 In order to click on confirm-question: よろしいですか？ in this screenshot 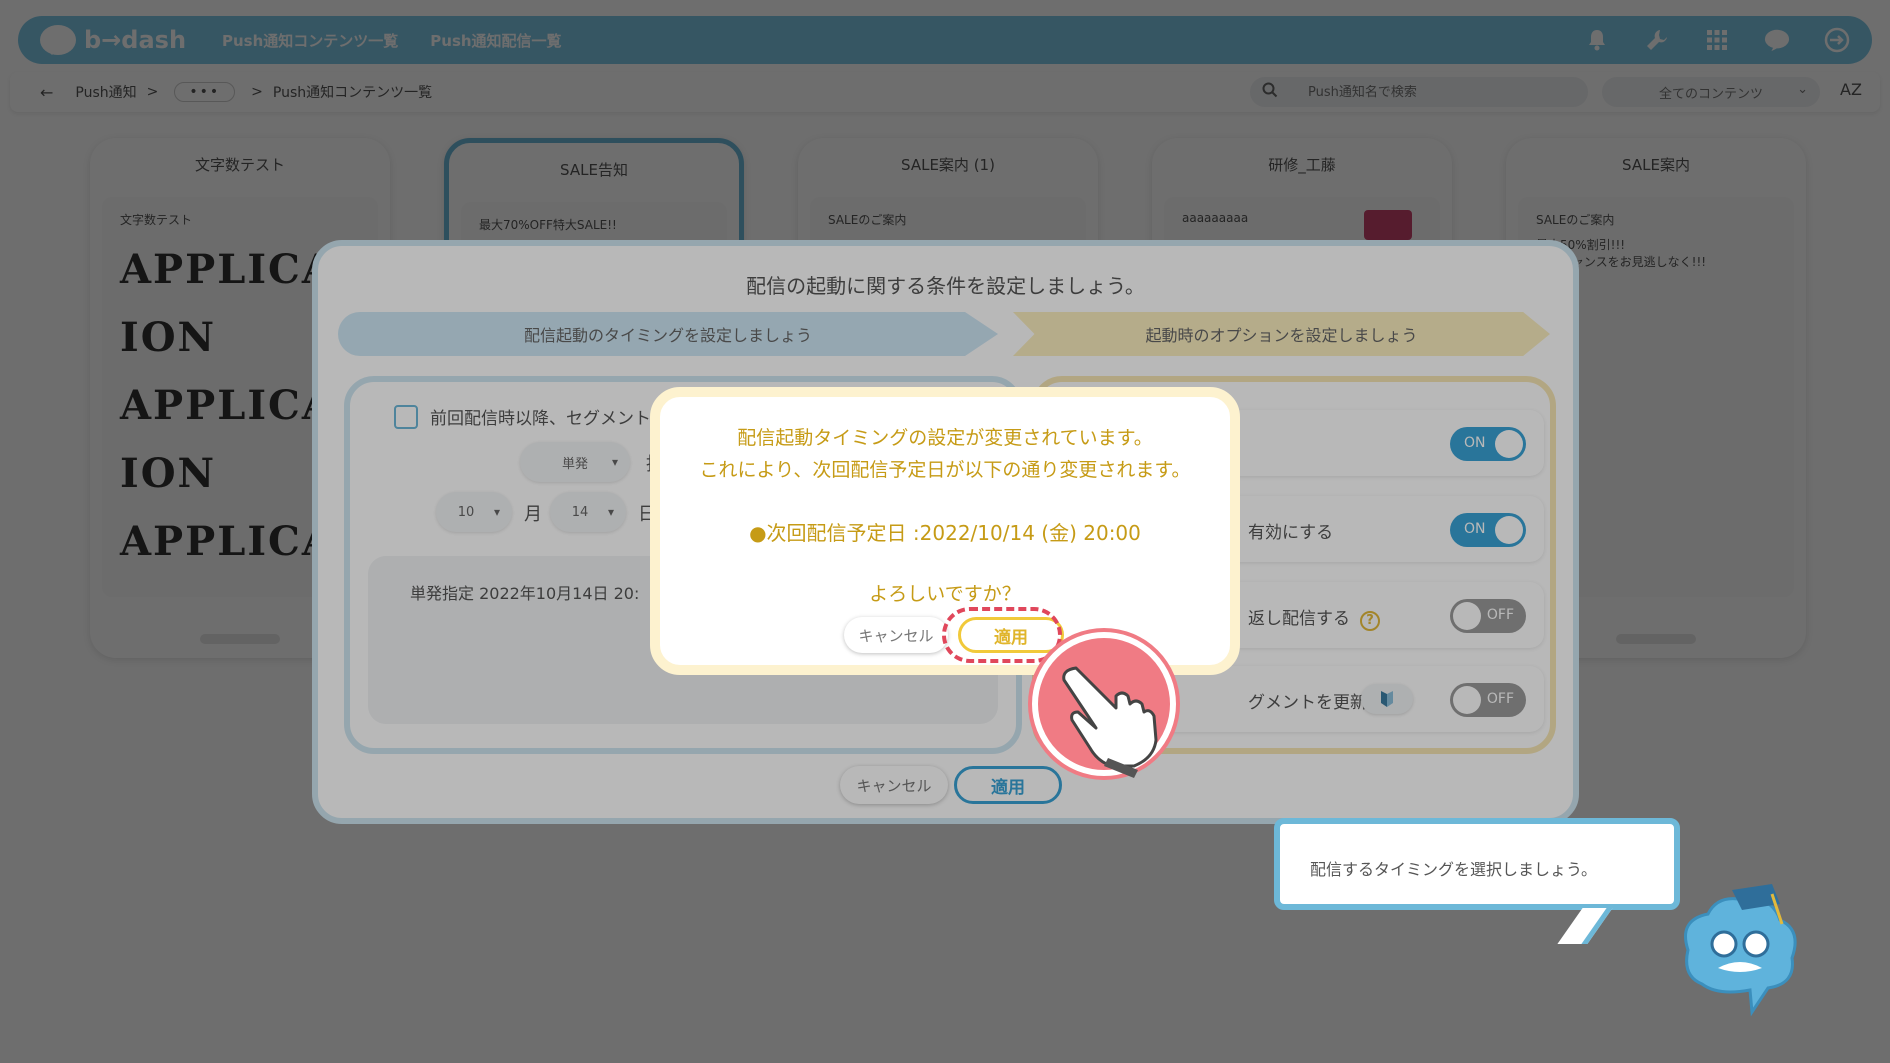, I will do `click(945, 594)`.